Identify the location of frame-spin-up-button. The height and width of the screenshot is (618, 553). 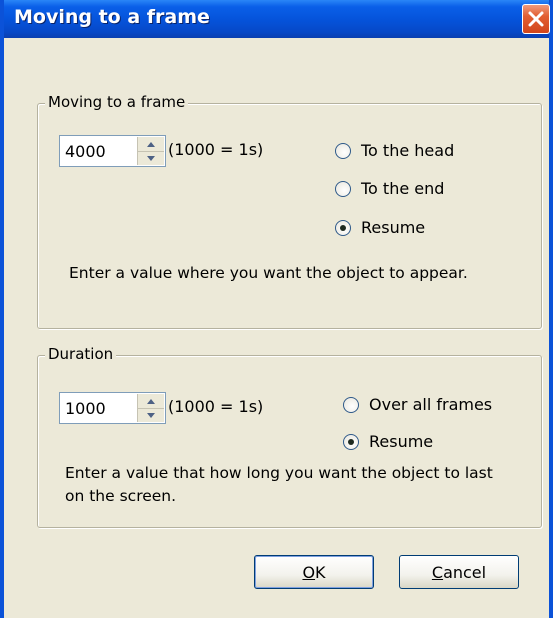
(151, 144).